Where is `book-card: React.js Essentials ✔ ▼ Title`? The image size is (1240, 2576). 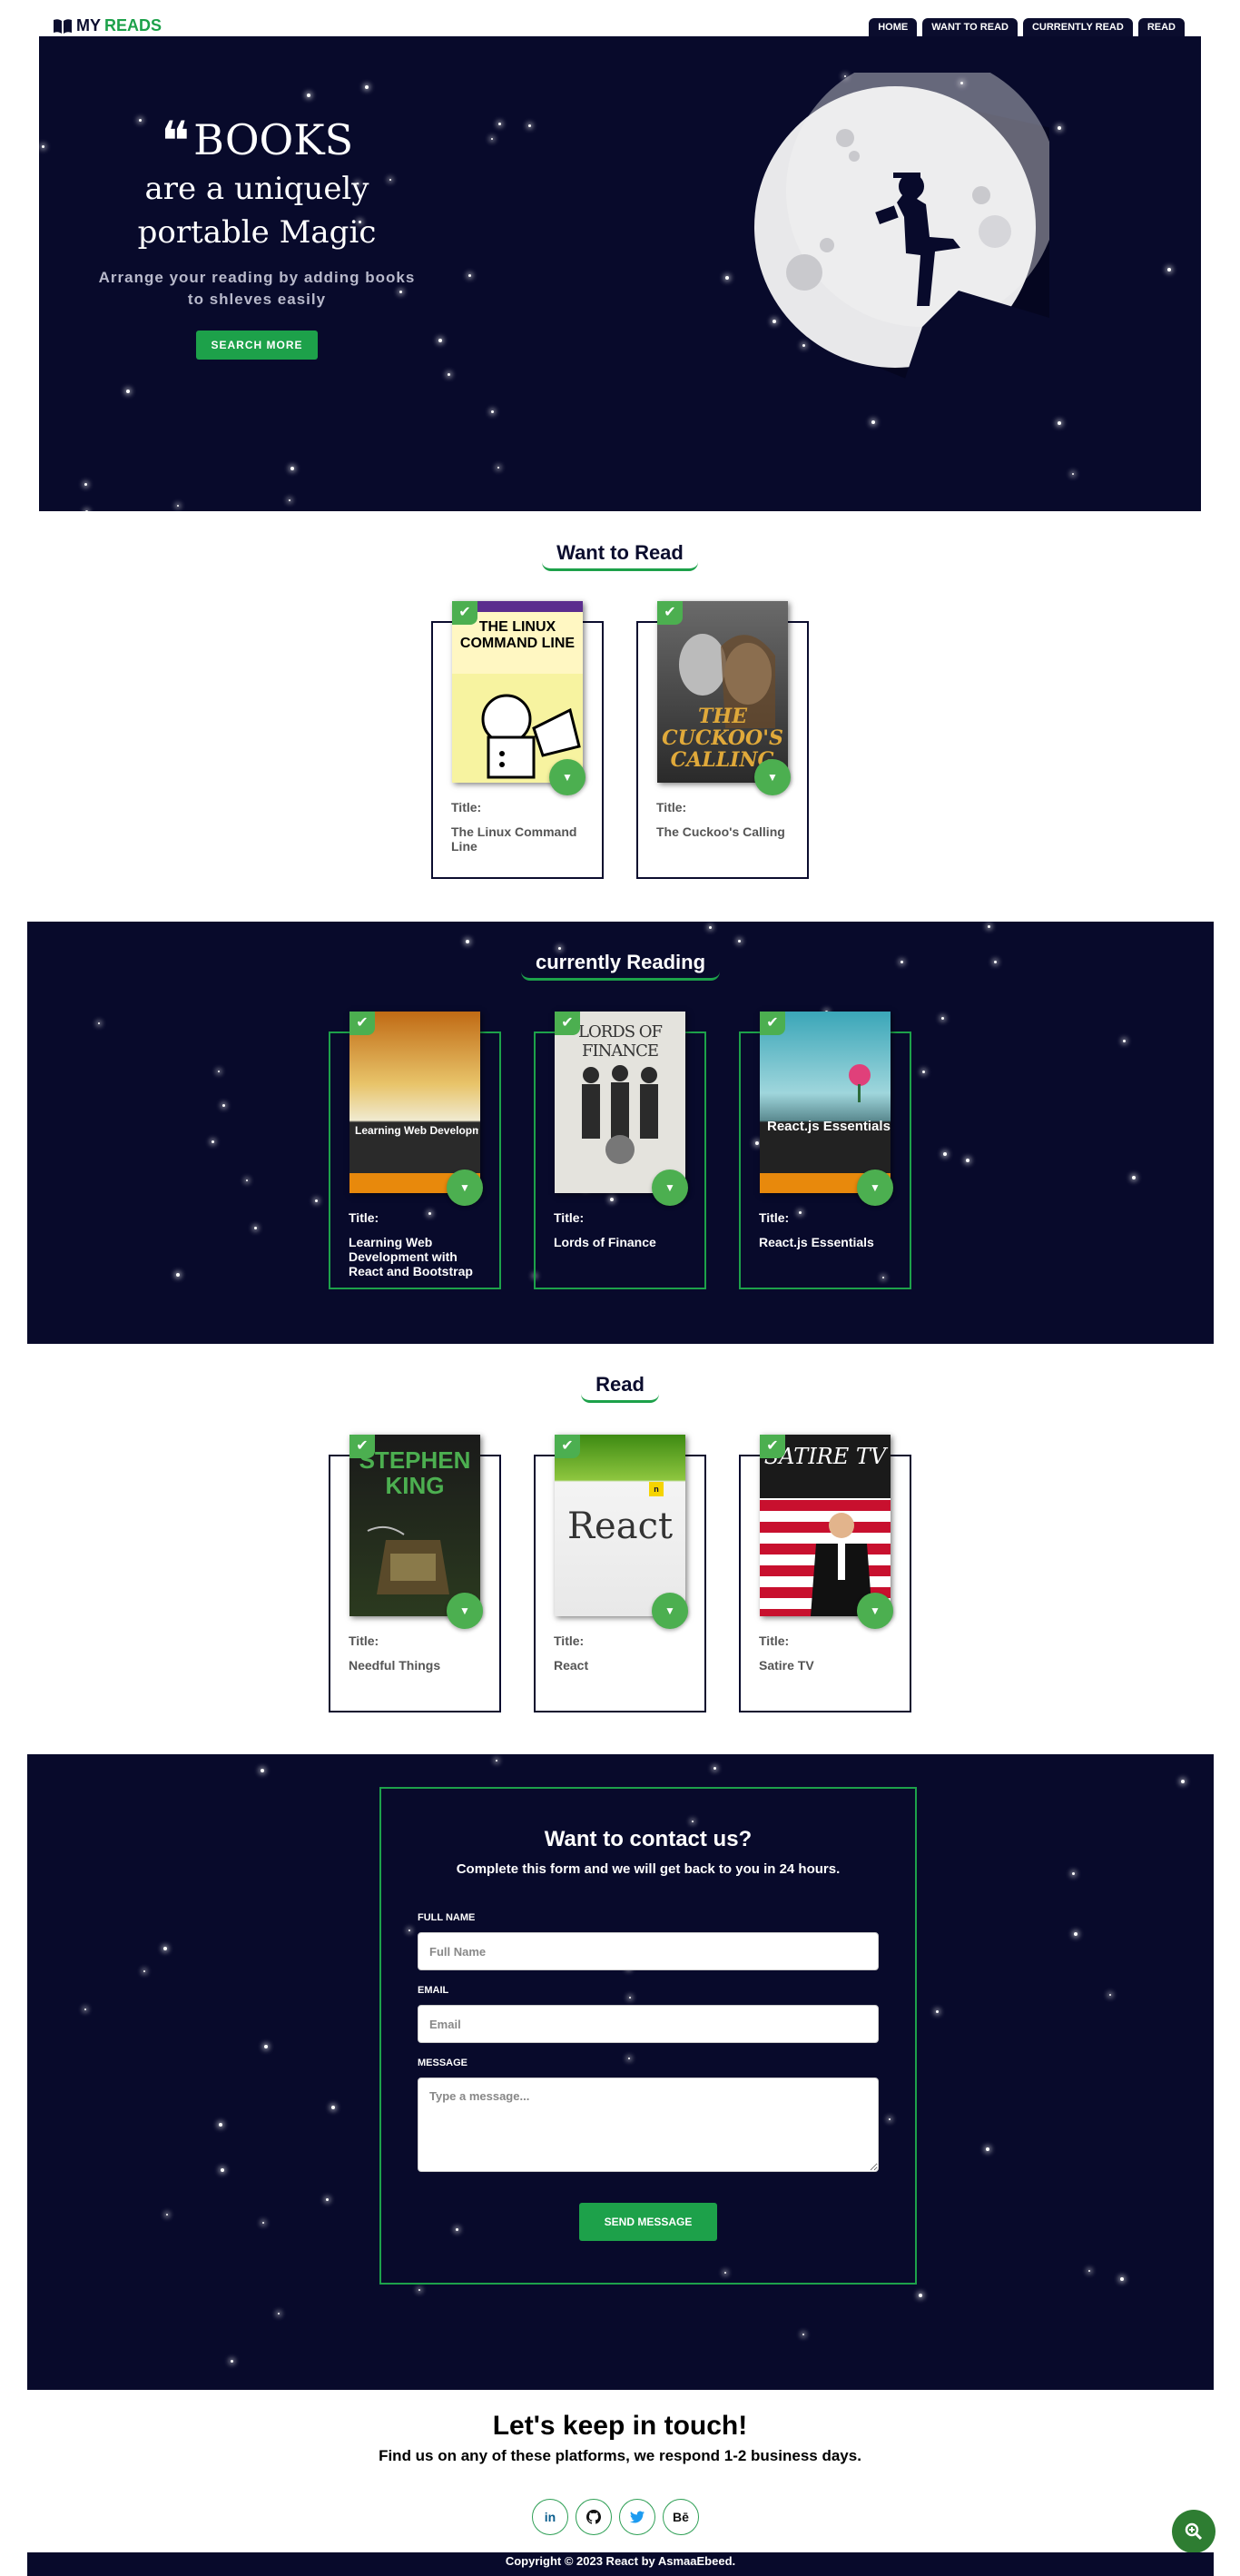
book-card: React.js Essentials ✔ ▼ Title is located at coordinates (825, 1150).